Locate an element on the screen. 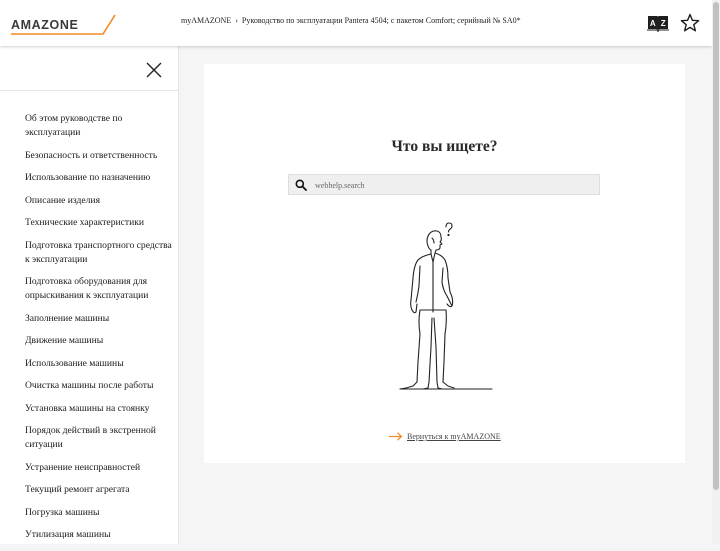 This screenshot has width=720, height=551. sidebar-item-maintenance: Текущий ремонт агрегата is located at coordinates (99, 490).